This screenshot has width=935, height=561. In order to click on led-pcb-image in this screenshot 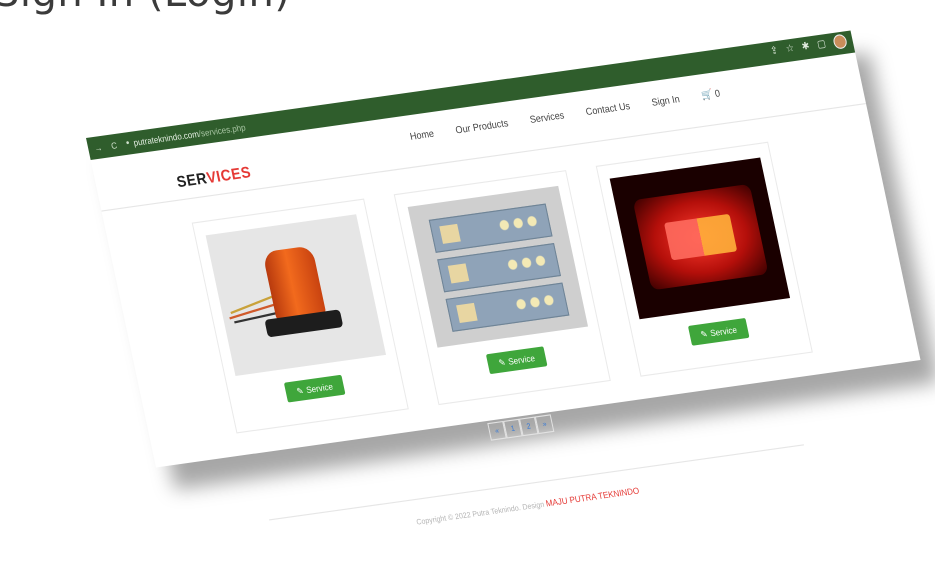, I will do `click(498, 266)`.